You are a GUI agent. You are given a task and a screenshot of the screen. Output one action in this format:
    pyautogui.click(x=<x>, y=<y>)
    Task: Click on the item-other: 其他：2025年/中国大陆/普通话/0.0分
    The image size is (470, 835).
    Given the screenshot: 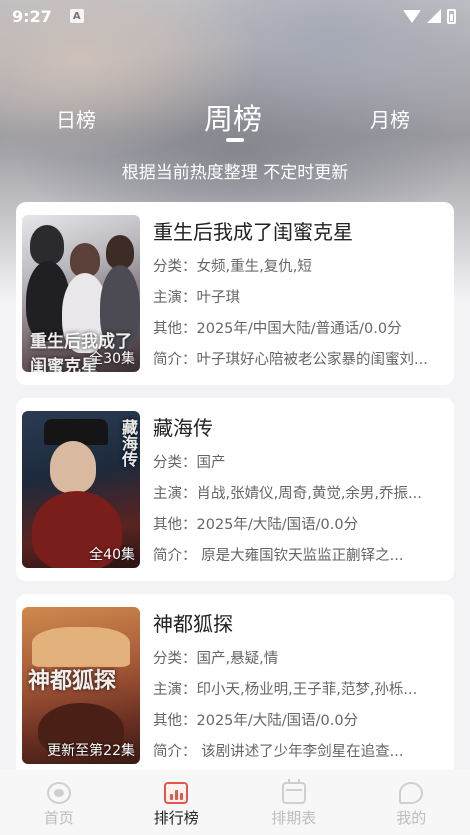 What is the action you would take?
    pyautogui.click(x=277, y=329)
    